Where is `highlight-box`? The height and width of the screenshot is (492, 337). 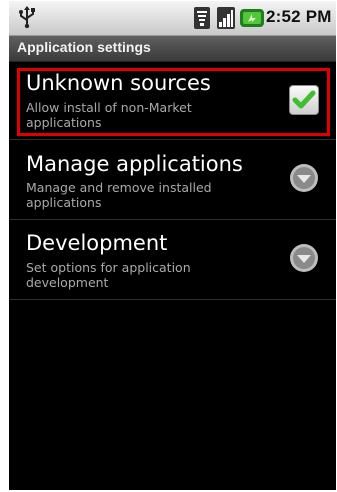 highlight-box is located at coordinates (173, 102).